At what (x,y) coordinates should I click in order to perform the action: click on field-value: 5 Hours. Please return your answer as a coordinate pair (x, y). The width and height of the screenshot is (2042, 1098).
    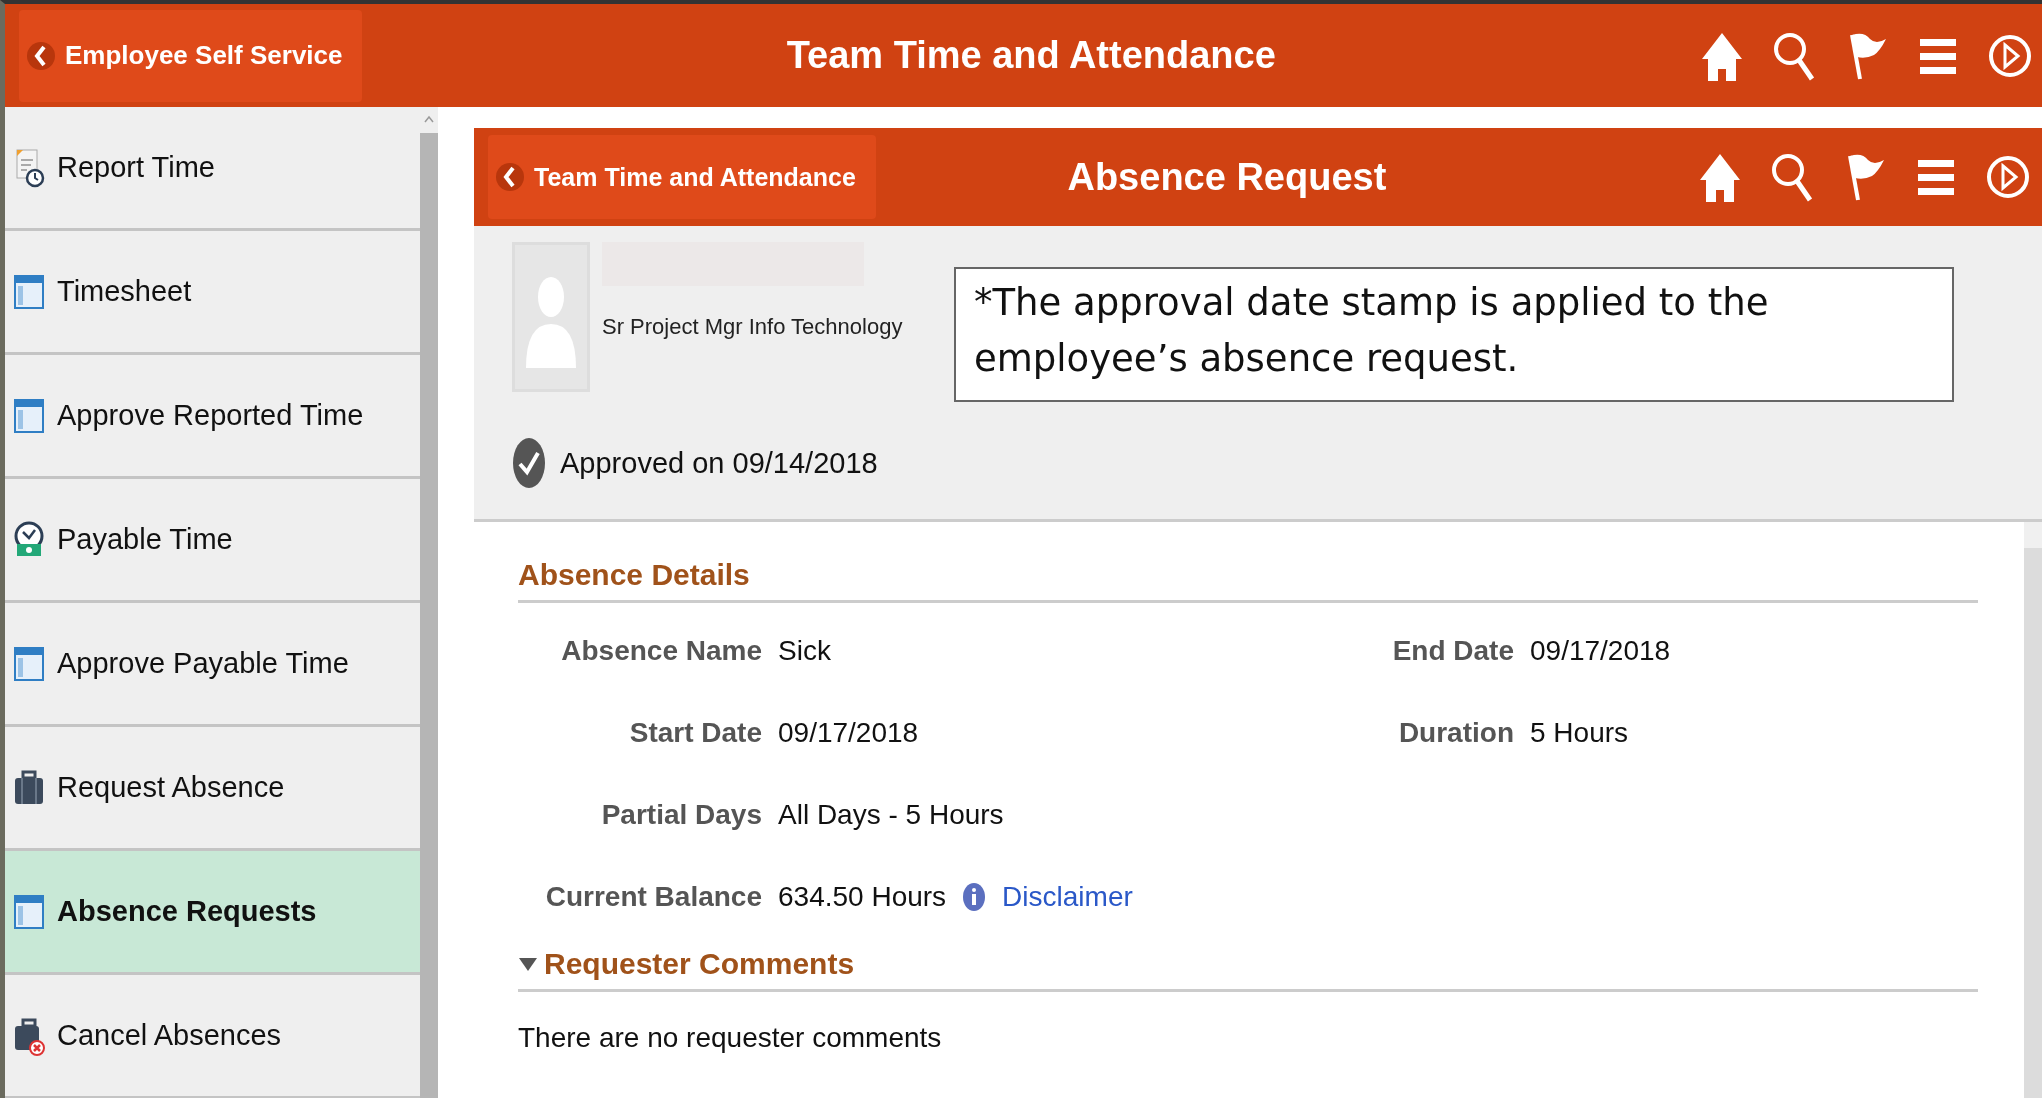
    Looking at the image, I should click on (1579, 733).